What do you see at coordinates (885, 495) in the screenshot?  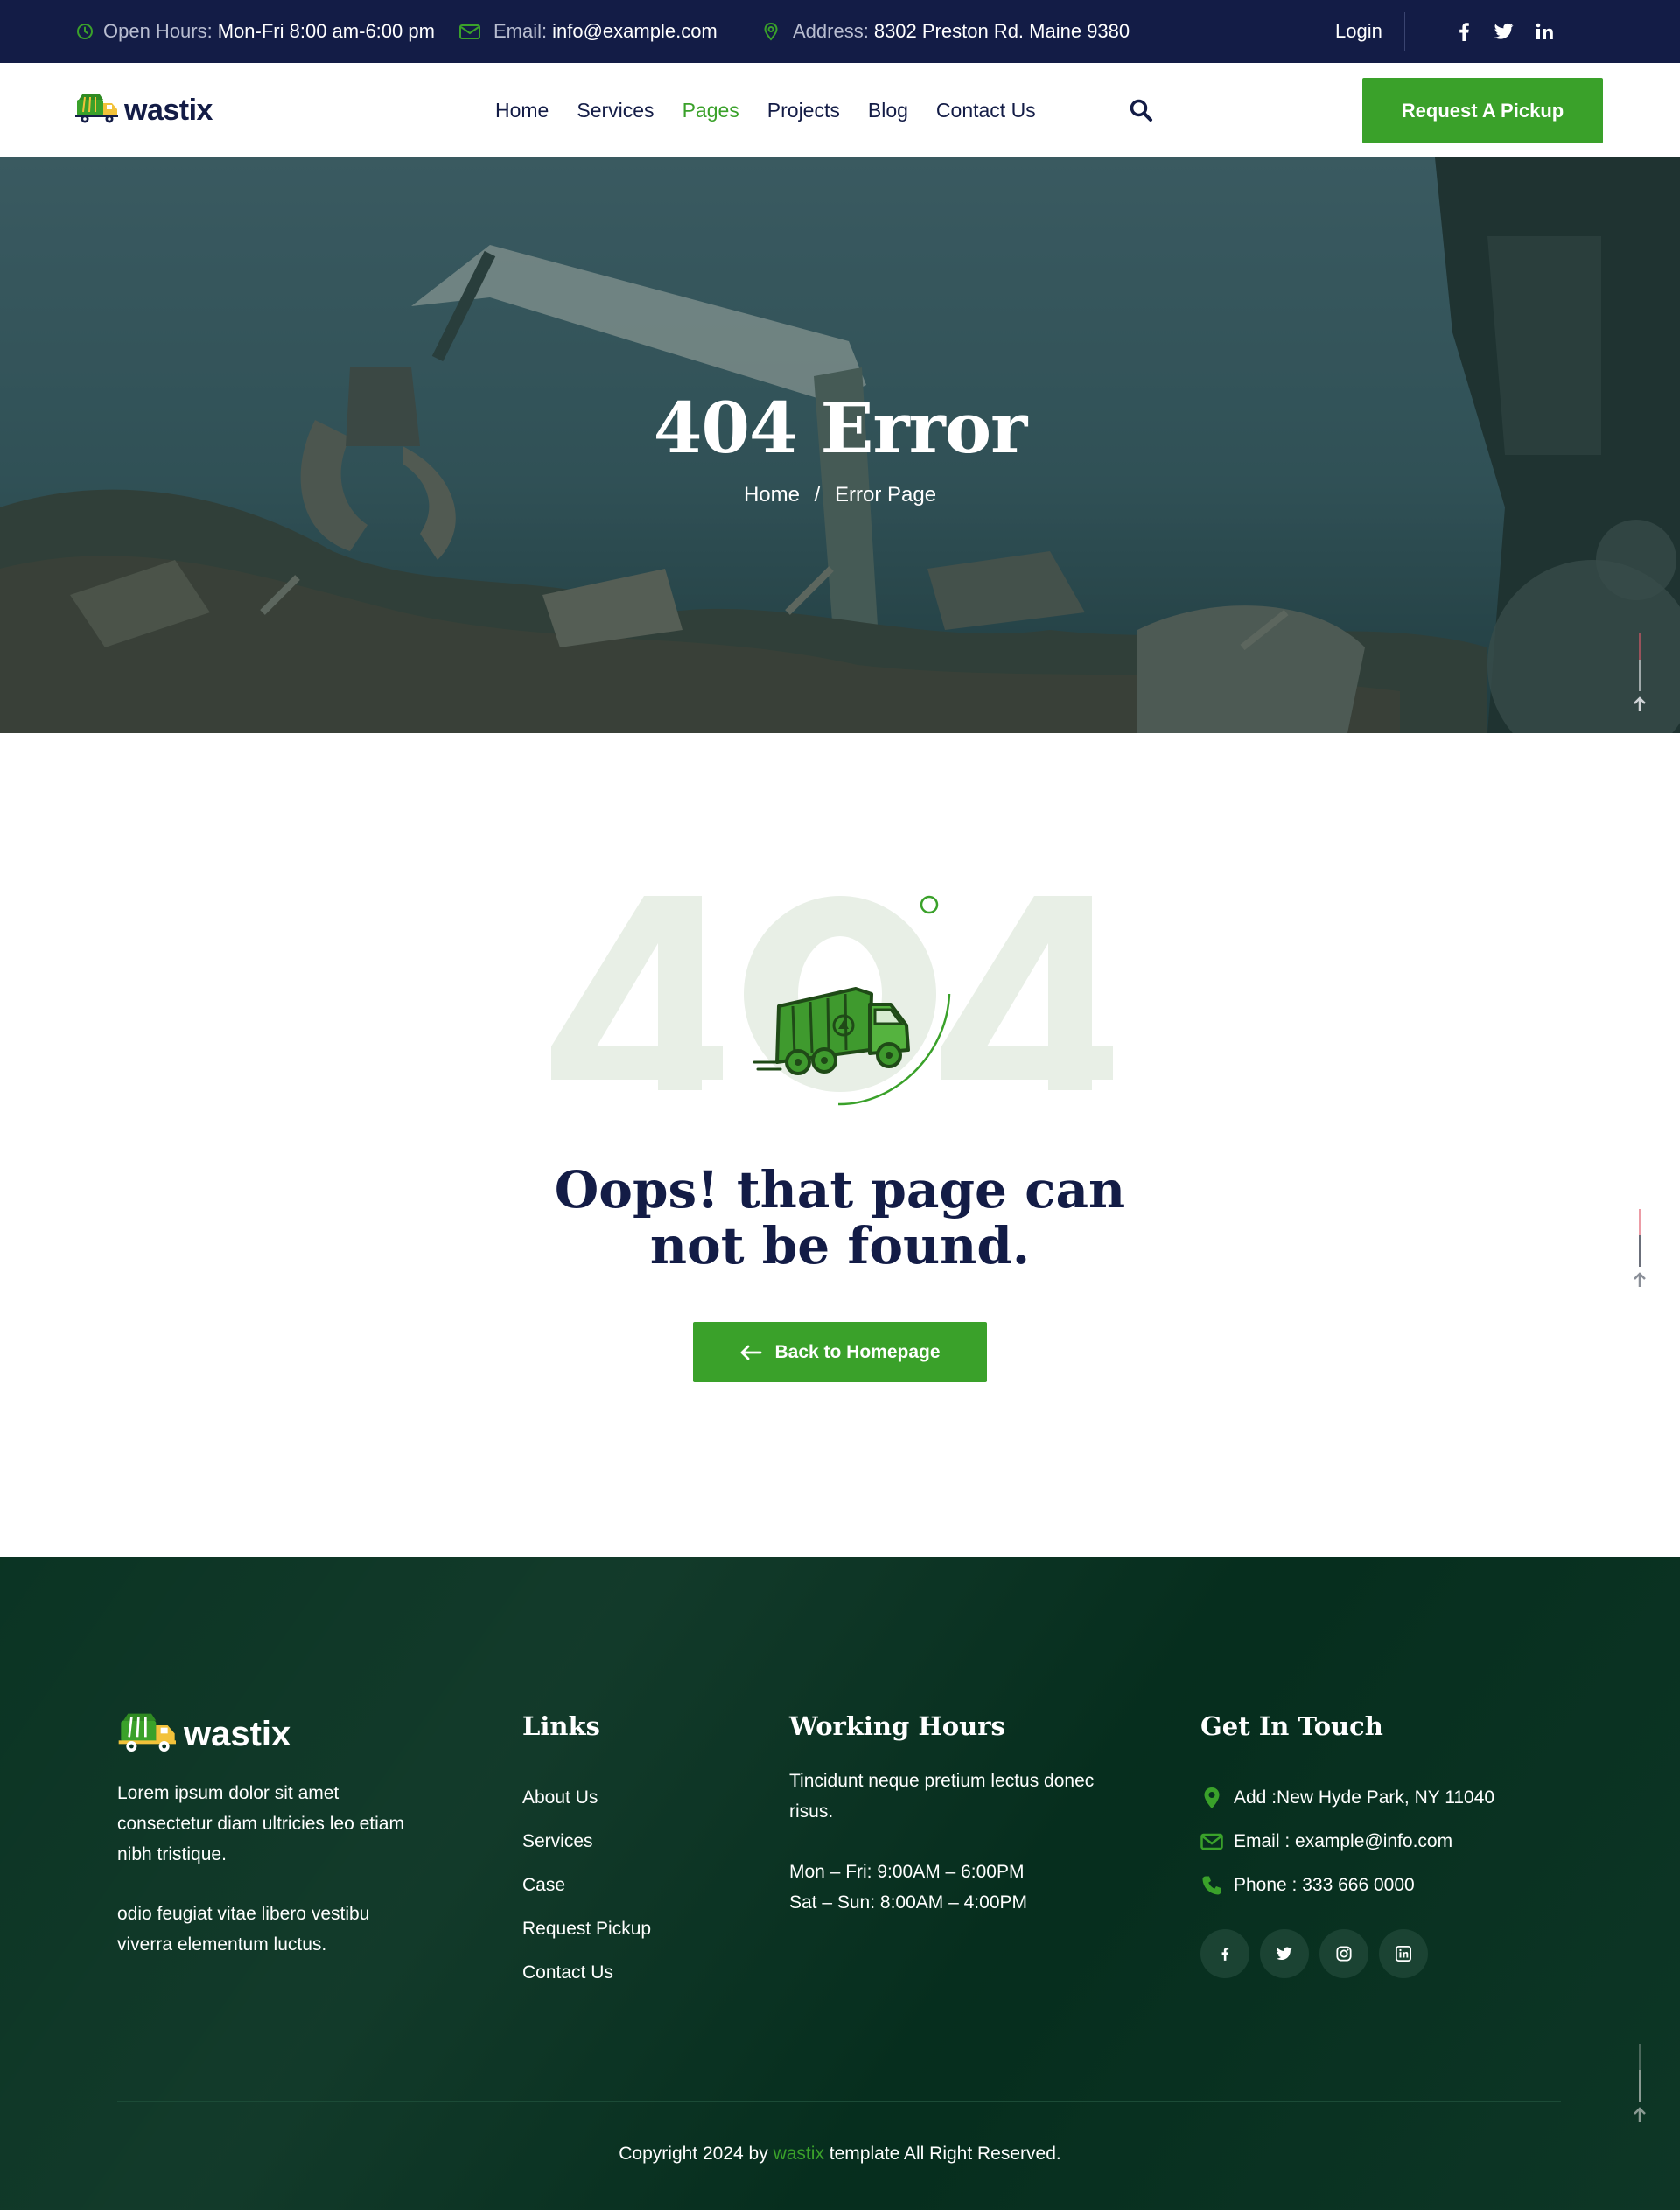 I see `breadcrumb-current: Error Page` at bounding box center [885, 495].